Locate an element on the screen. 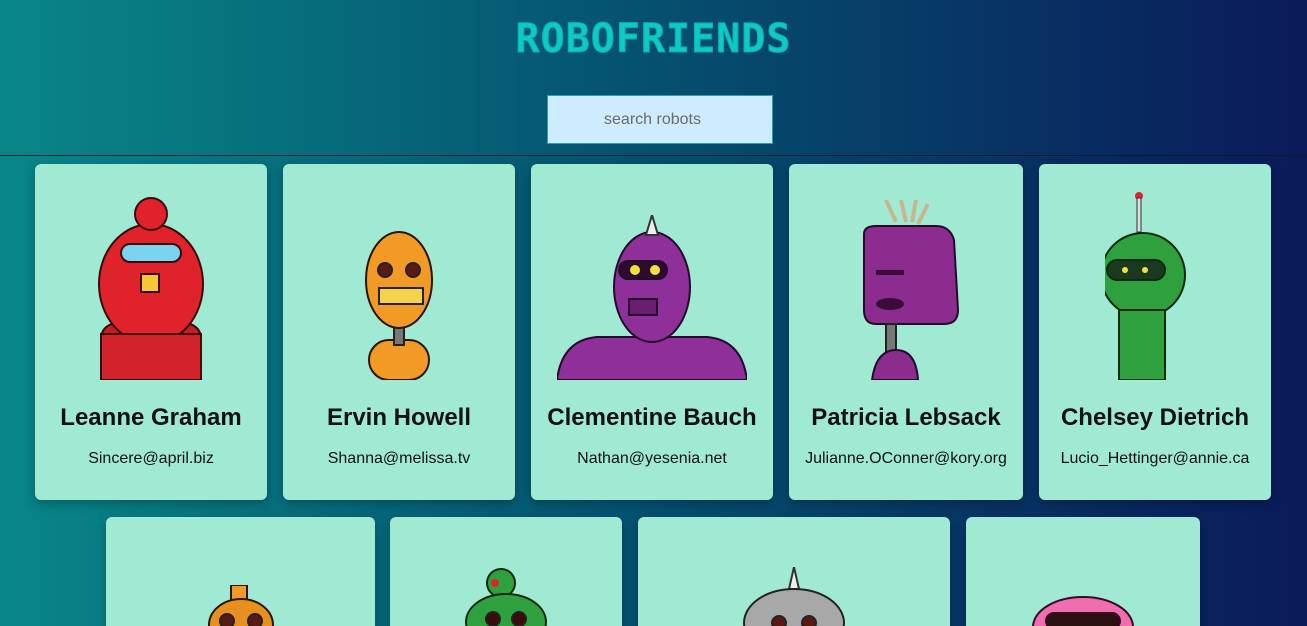 This screenshot has width=1307, height=626. robot-name: Chelsey Dietrich is located at coordinates (1155, 417).